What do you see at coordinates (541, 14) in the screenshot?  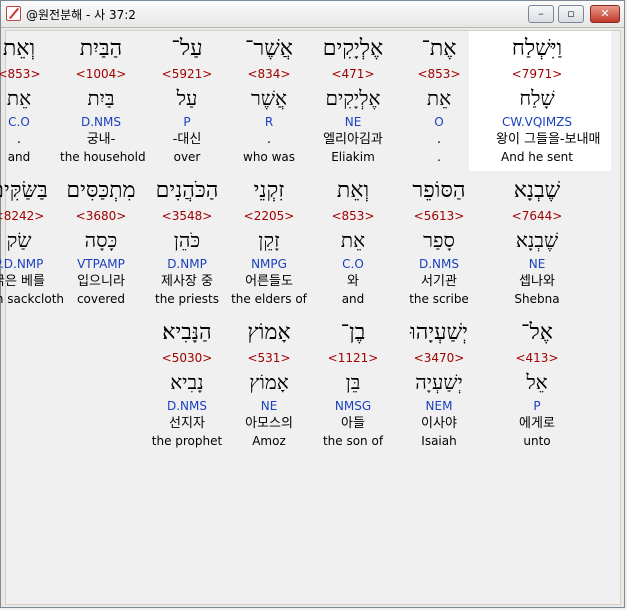 I see `minimize-button: –` at bounding box center [541, 14].